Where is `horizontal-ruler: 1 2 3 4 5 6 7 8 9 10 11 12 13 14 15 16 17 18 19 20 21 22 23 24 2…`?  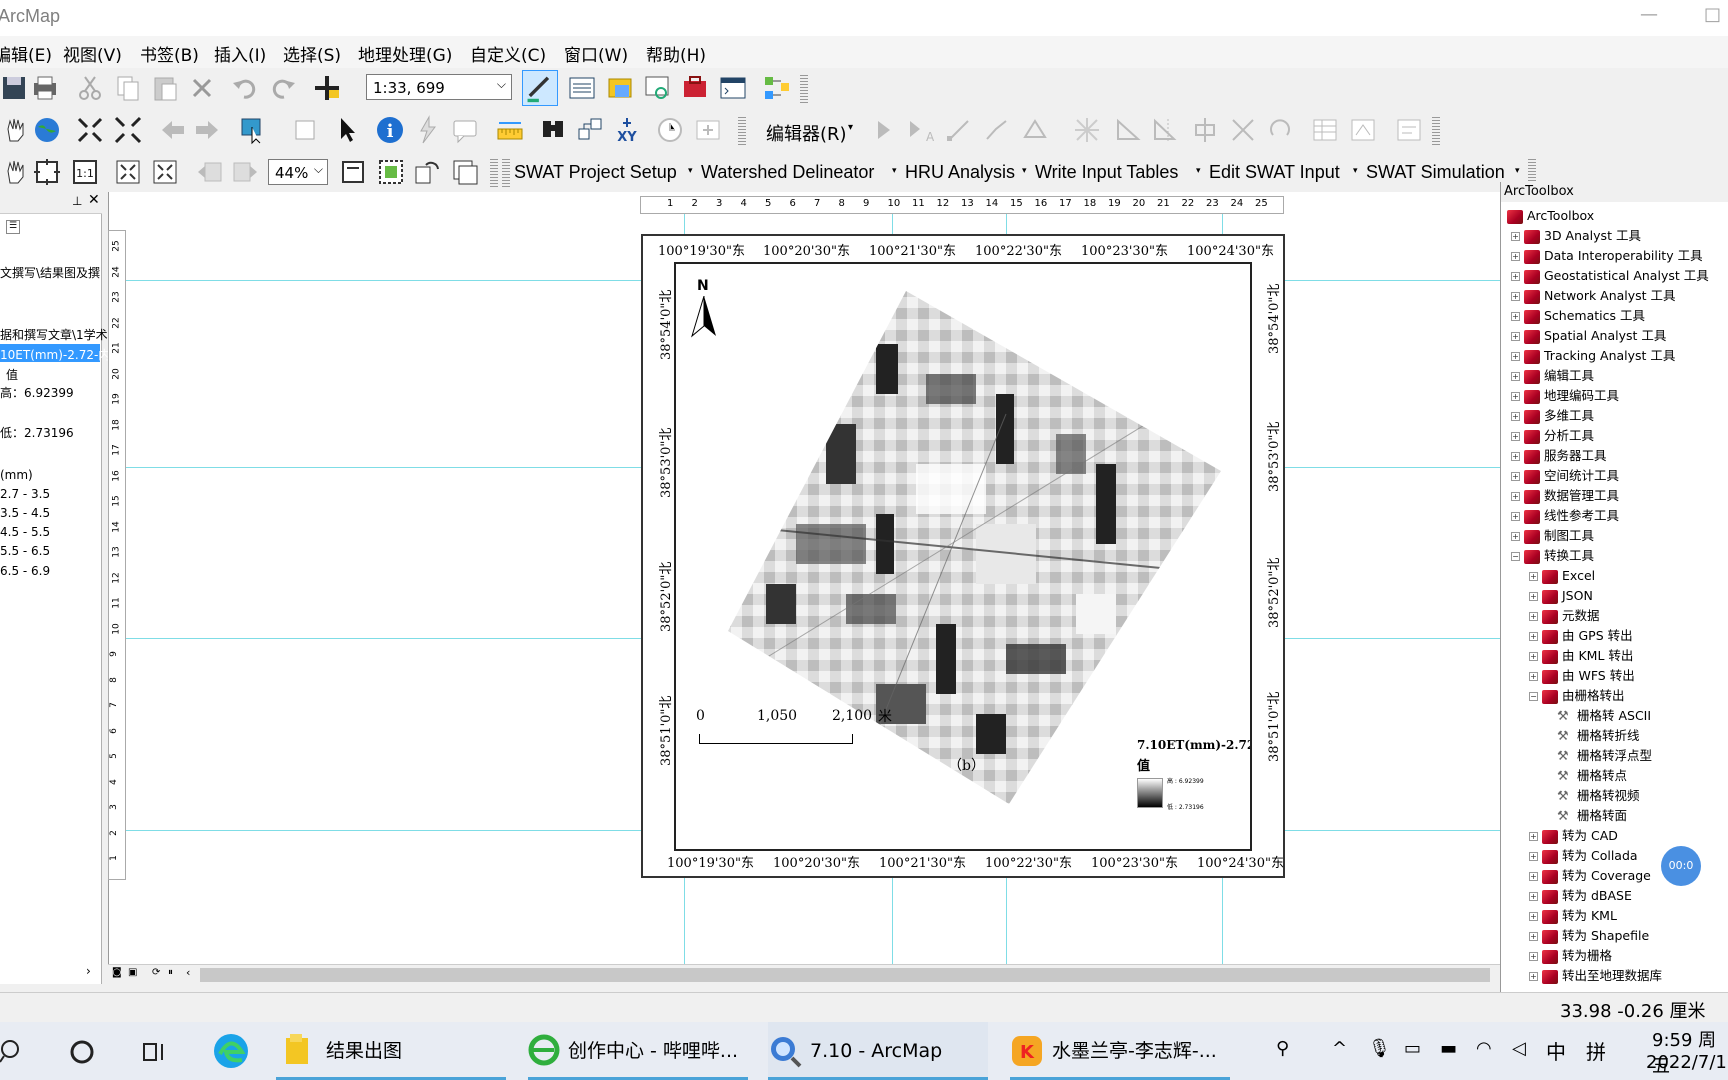
horizontal-ruler: 1 2 3 4 5 6 7 8 9 10 11 12 13 14 15 16 17 18 19 20 21 22 23 24 2… is located at coordinates (962, 205).